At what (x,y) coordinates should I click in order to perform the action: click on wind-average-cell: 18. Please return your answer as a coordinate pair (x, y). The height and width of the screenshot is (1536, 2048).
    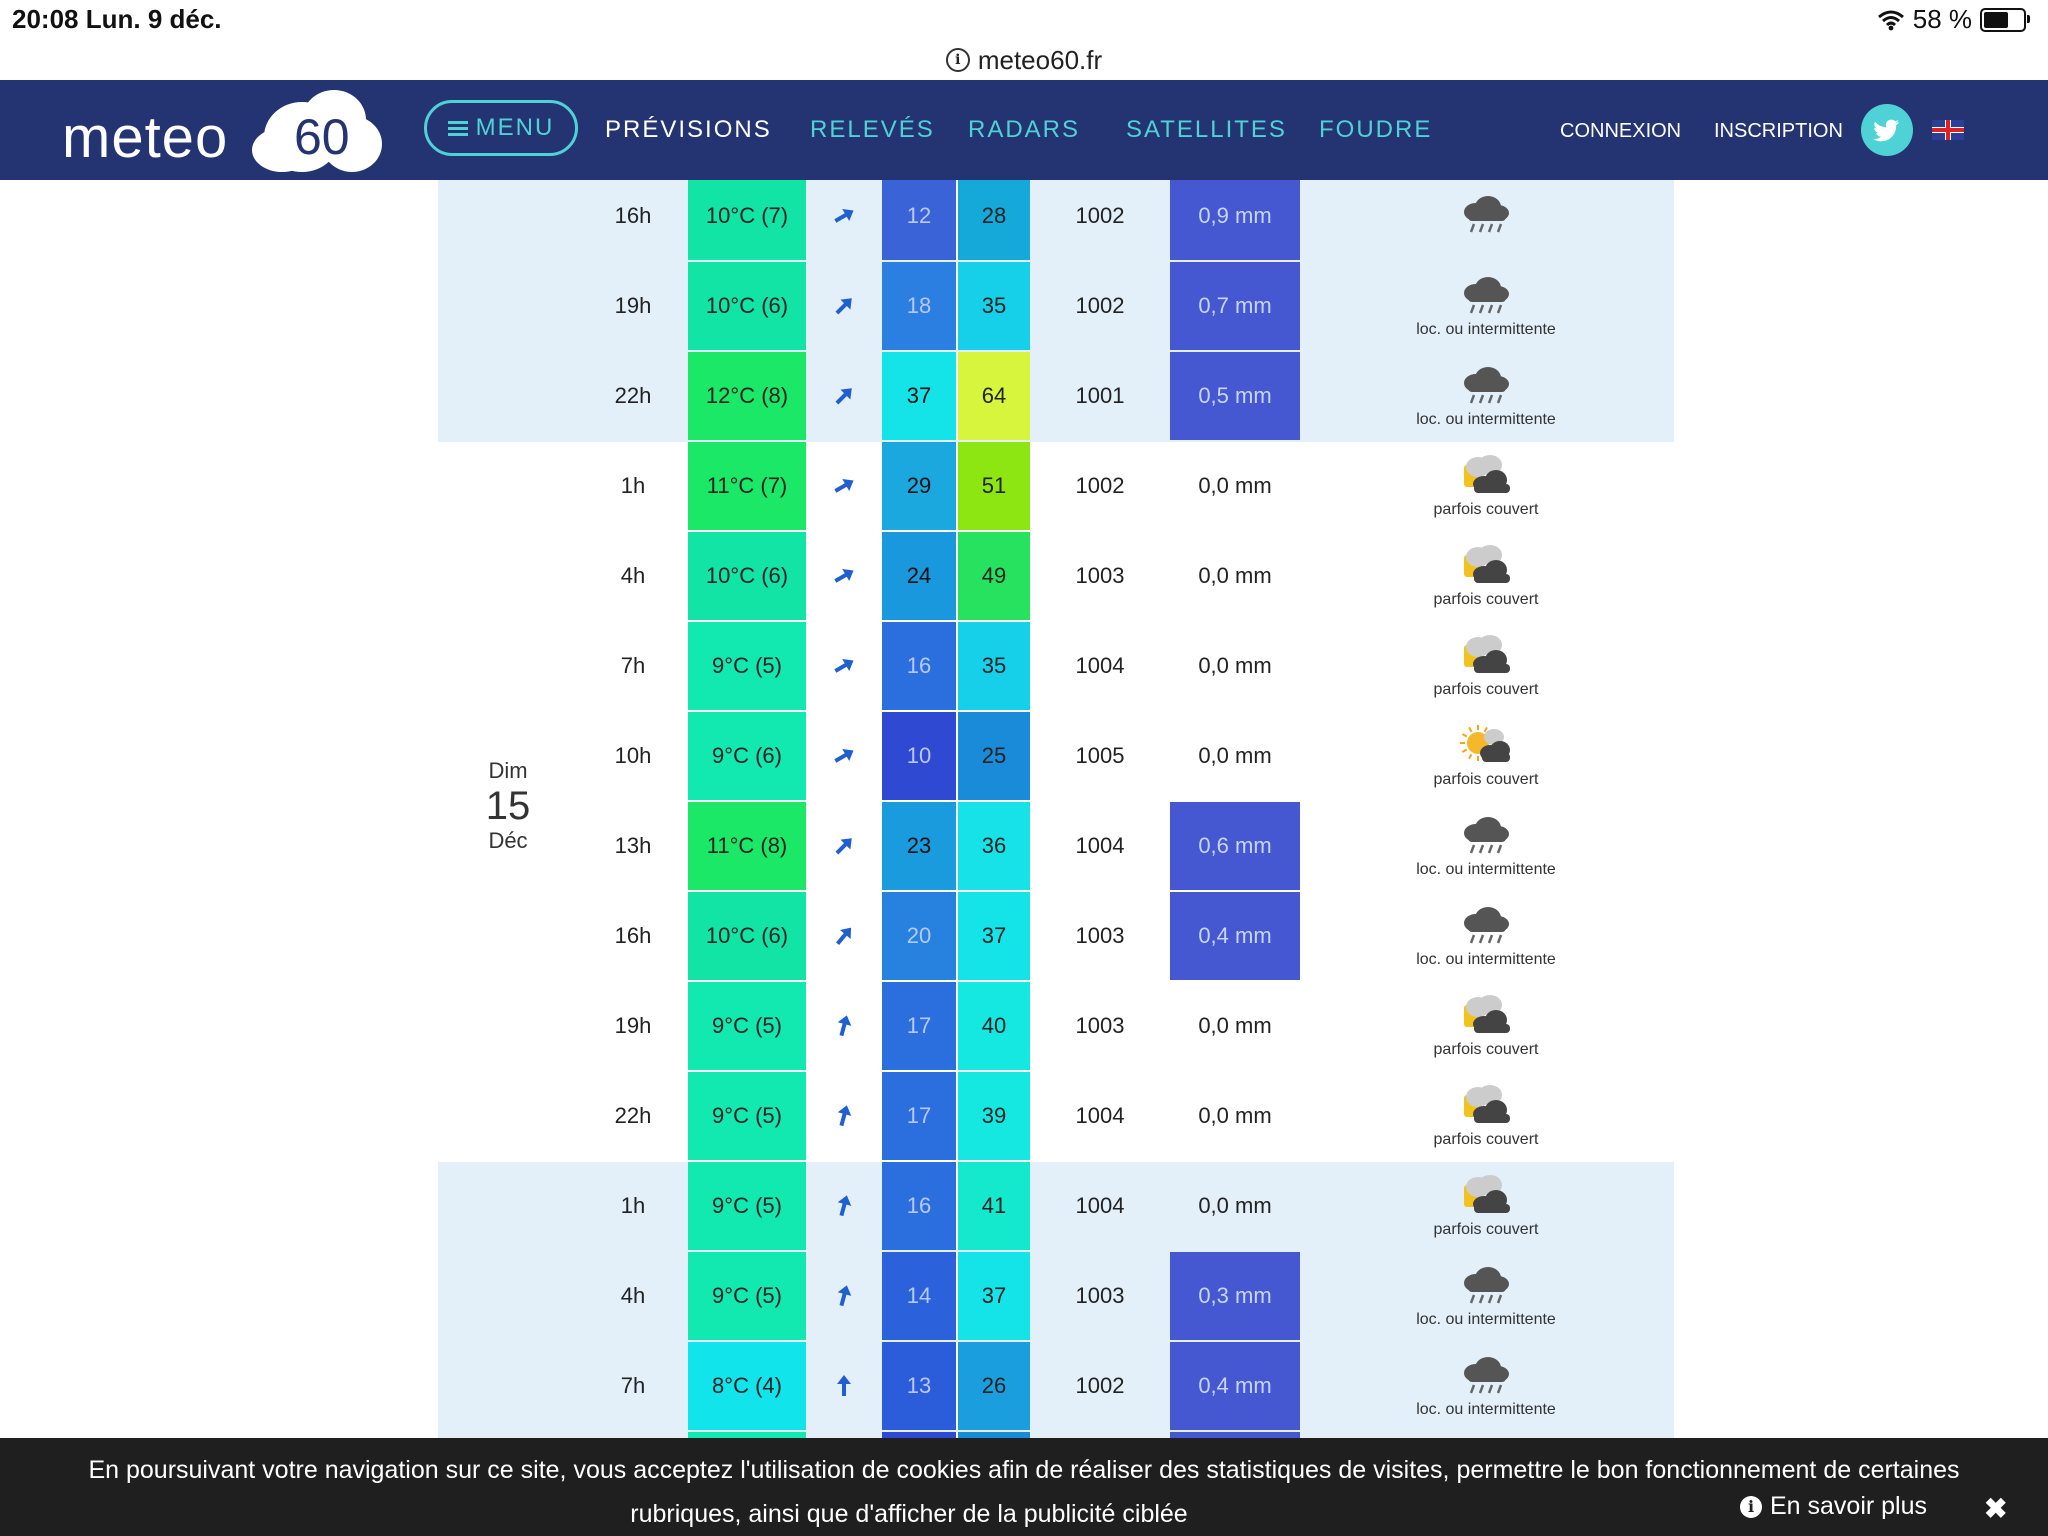
    Looking at the image, I should click on (919, 306).